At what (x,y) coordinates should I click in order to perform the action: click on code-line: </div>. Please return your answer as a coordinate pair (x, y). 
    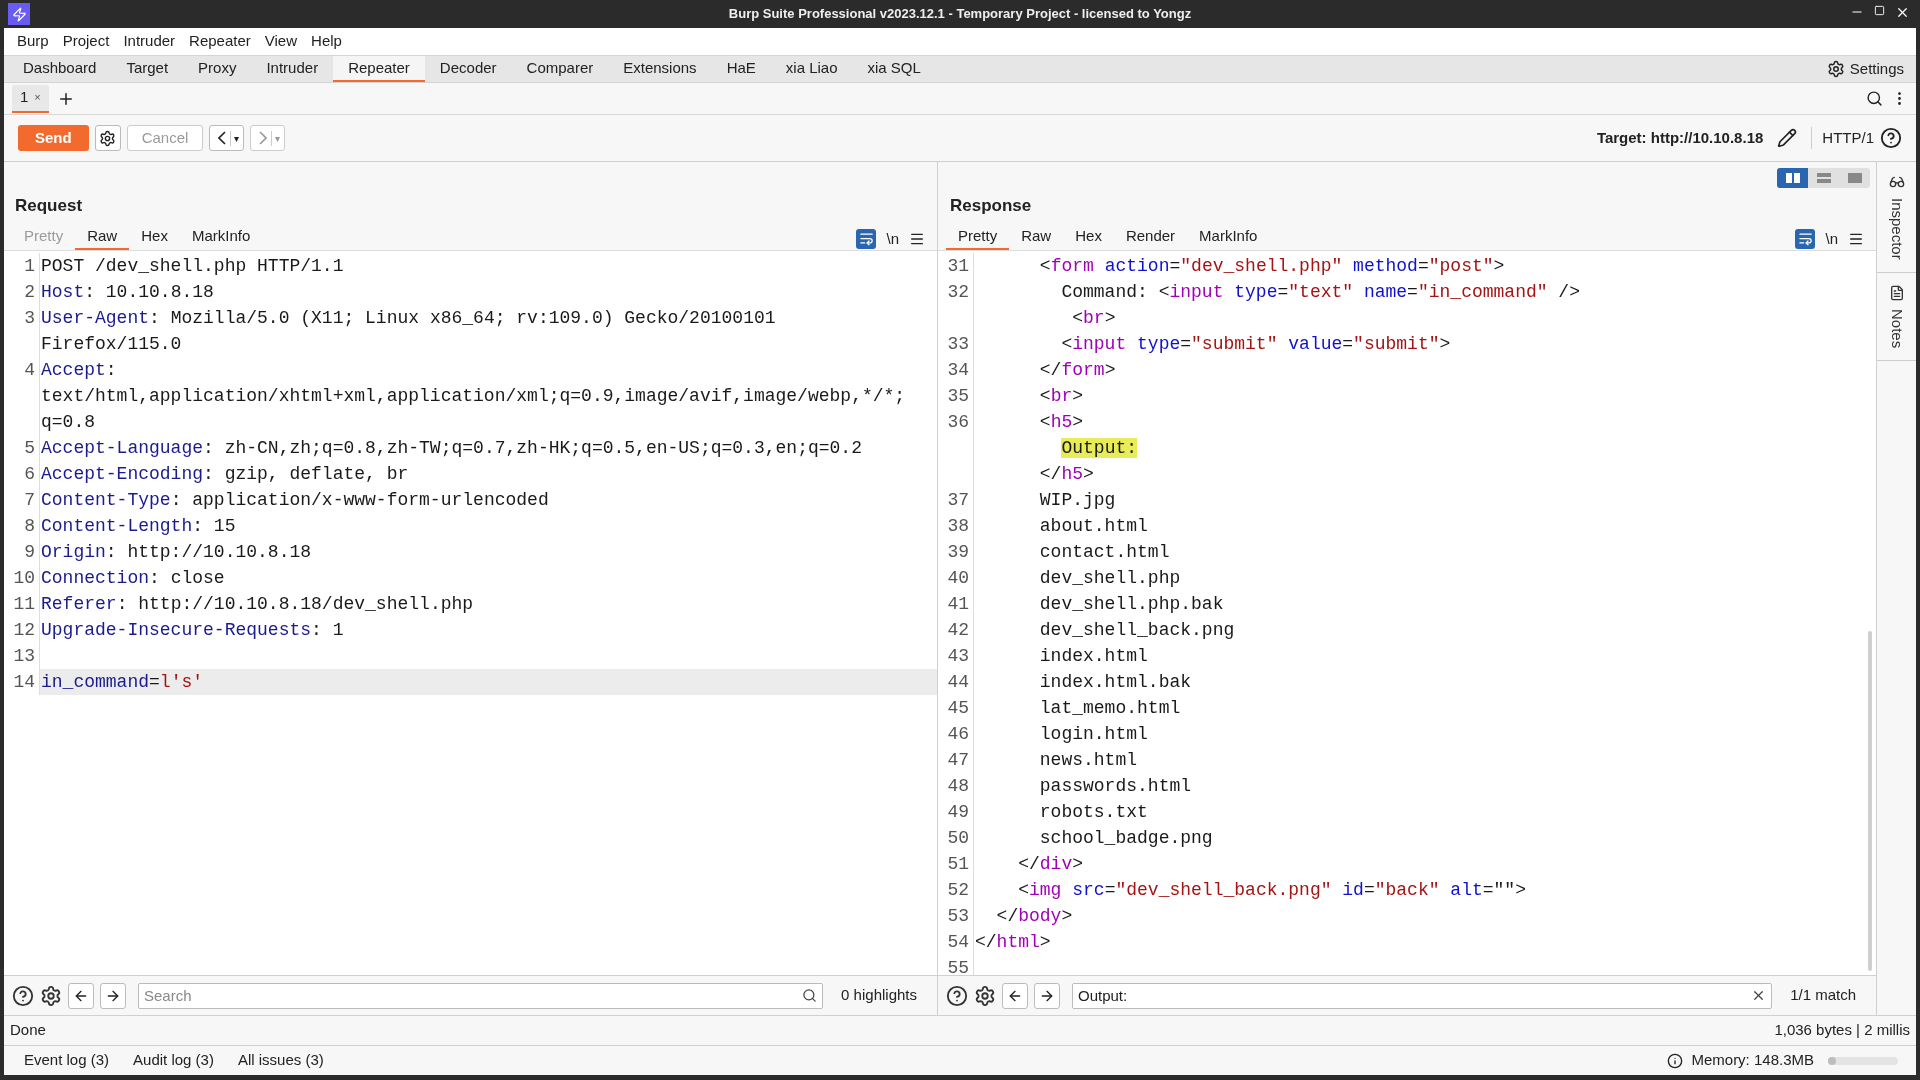
    Looking at the image, I should click on (1050, 864).